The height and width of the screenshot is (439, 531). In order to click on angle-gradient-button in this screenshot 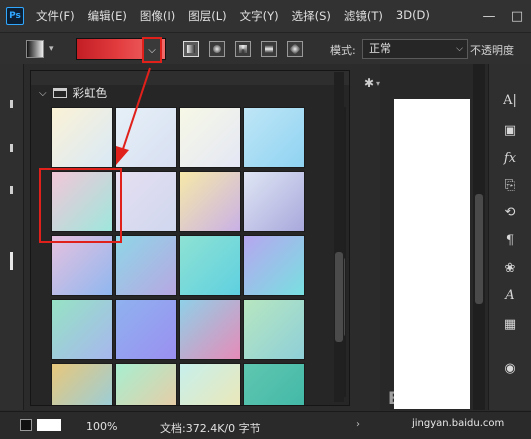, I will do `click(243, 49)`.